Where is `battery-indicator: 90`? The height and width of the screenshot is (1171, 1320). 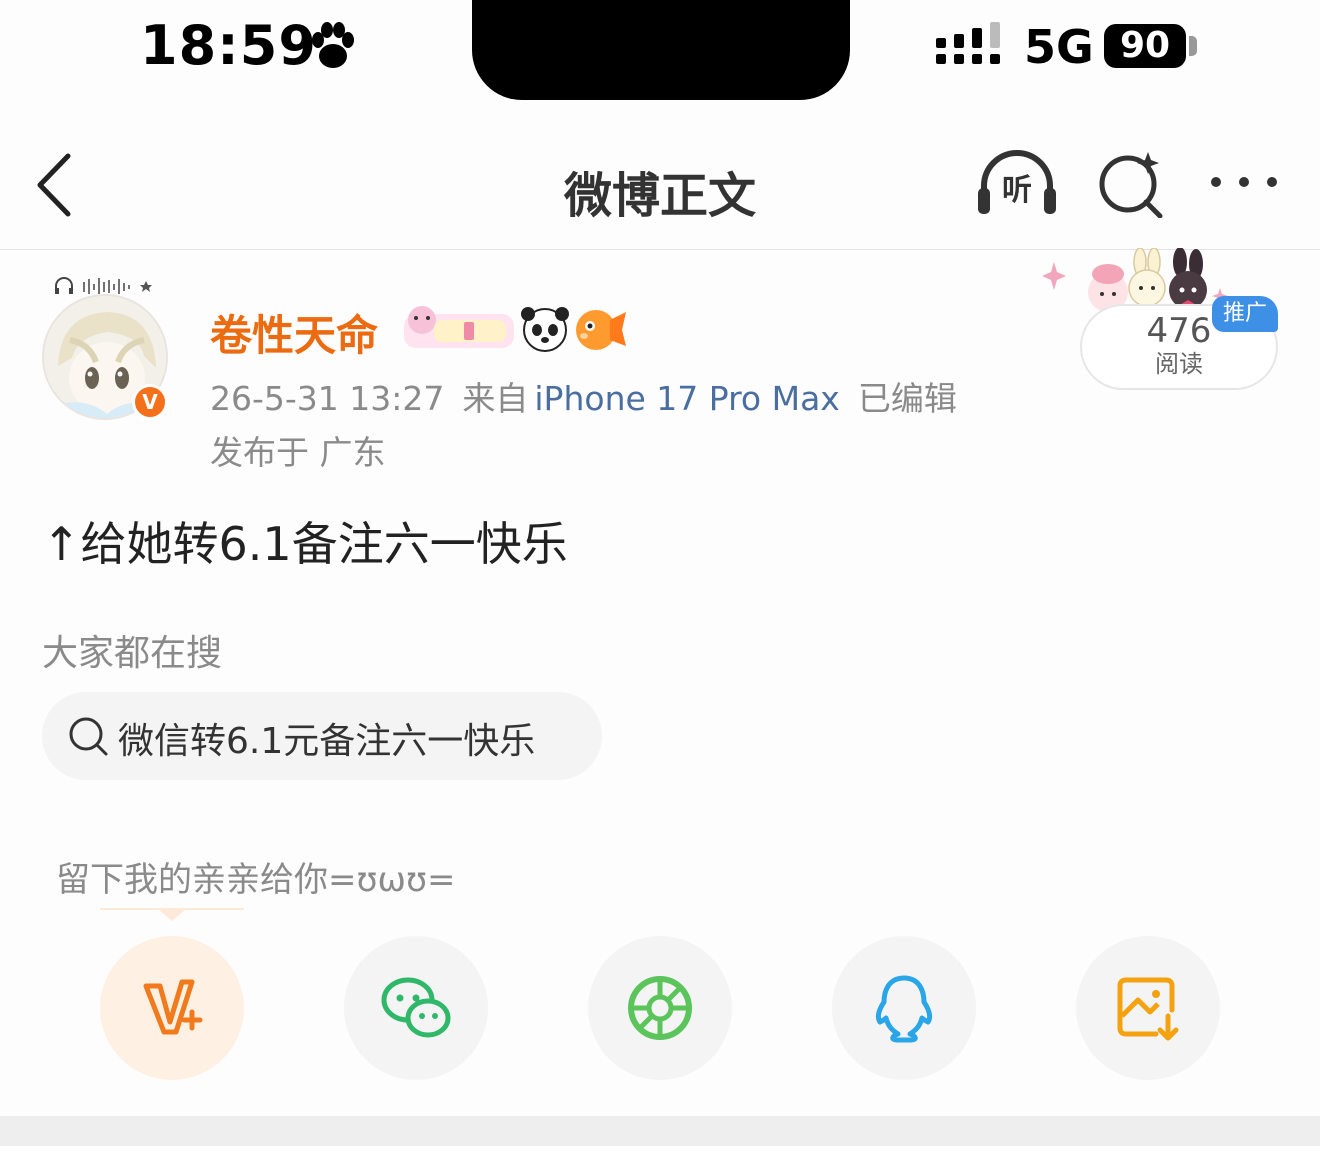
battery-indicator: 90 is located at coordinates (1145, 46).